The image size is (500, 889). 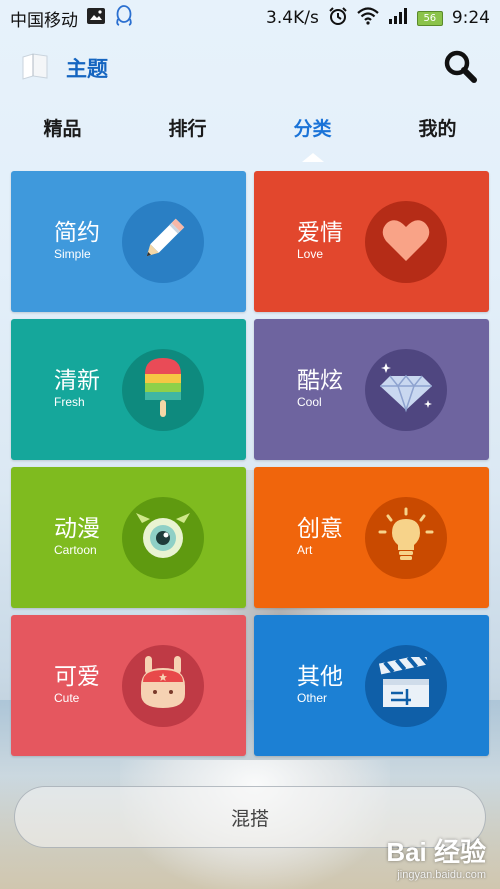 What do you see at coordinates (436, 852) in the screenshot?
I see `watermark-logo: Bai 经验` at bounding box center [436, 852].